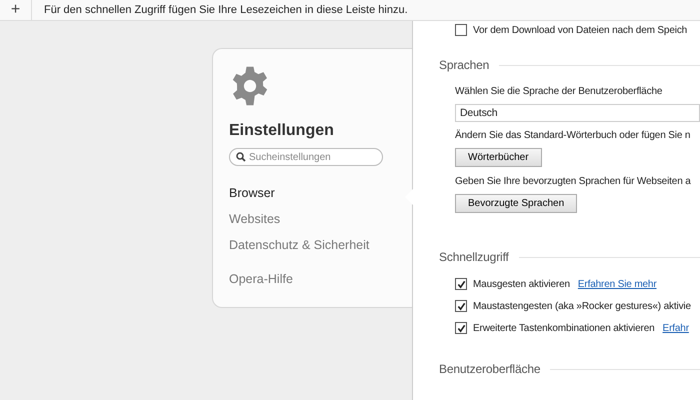  What do you see at coordinates (564, 328) in the screenshot?
I see `option-label: Erweiterte Tastenkombinationen aktivieren` at bounding box center [564, 328].